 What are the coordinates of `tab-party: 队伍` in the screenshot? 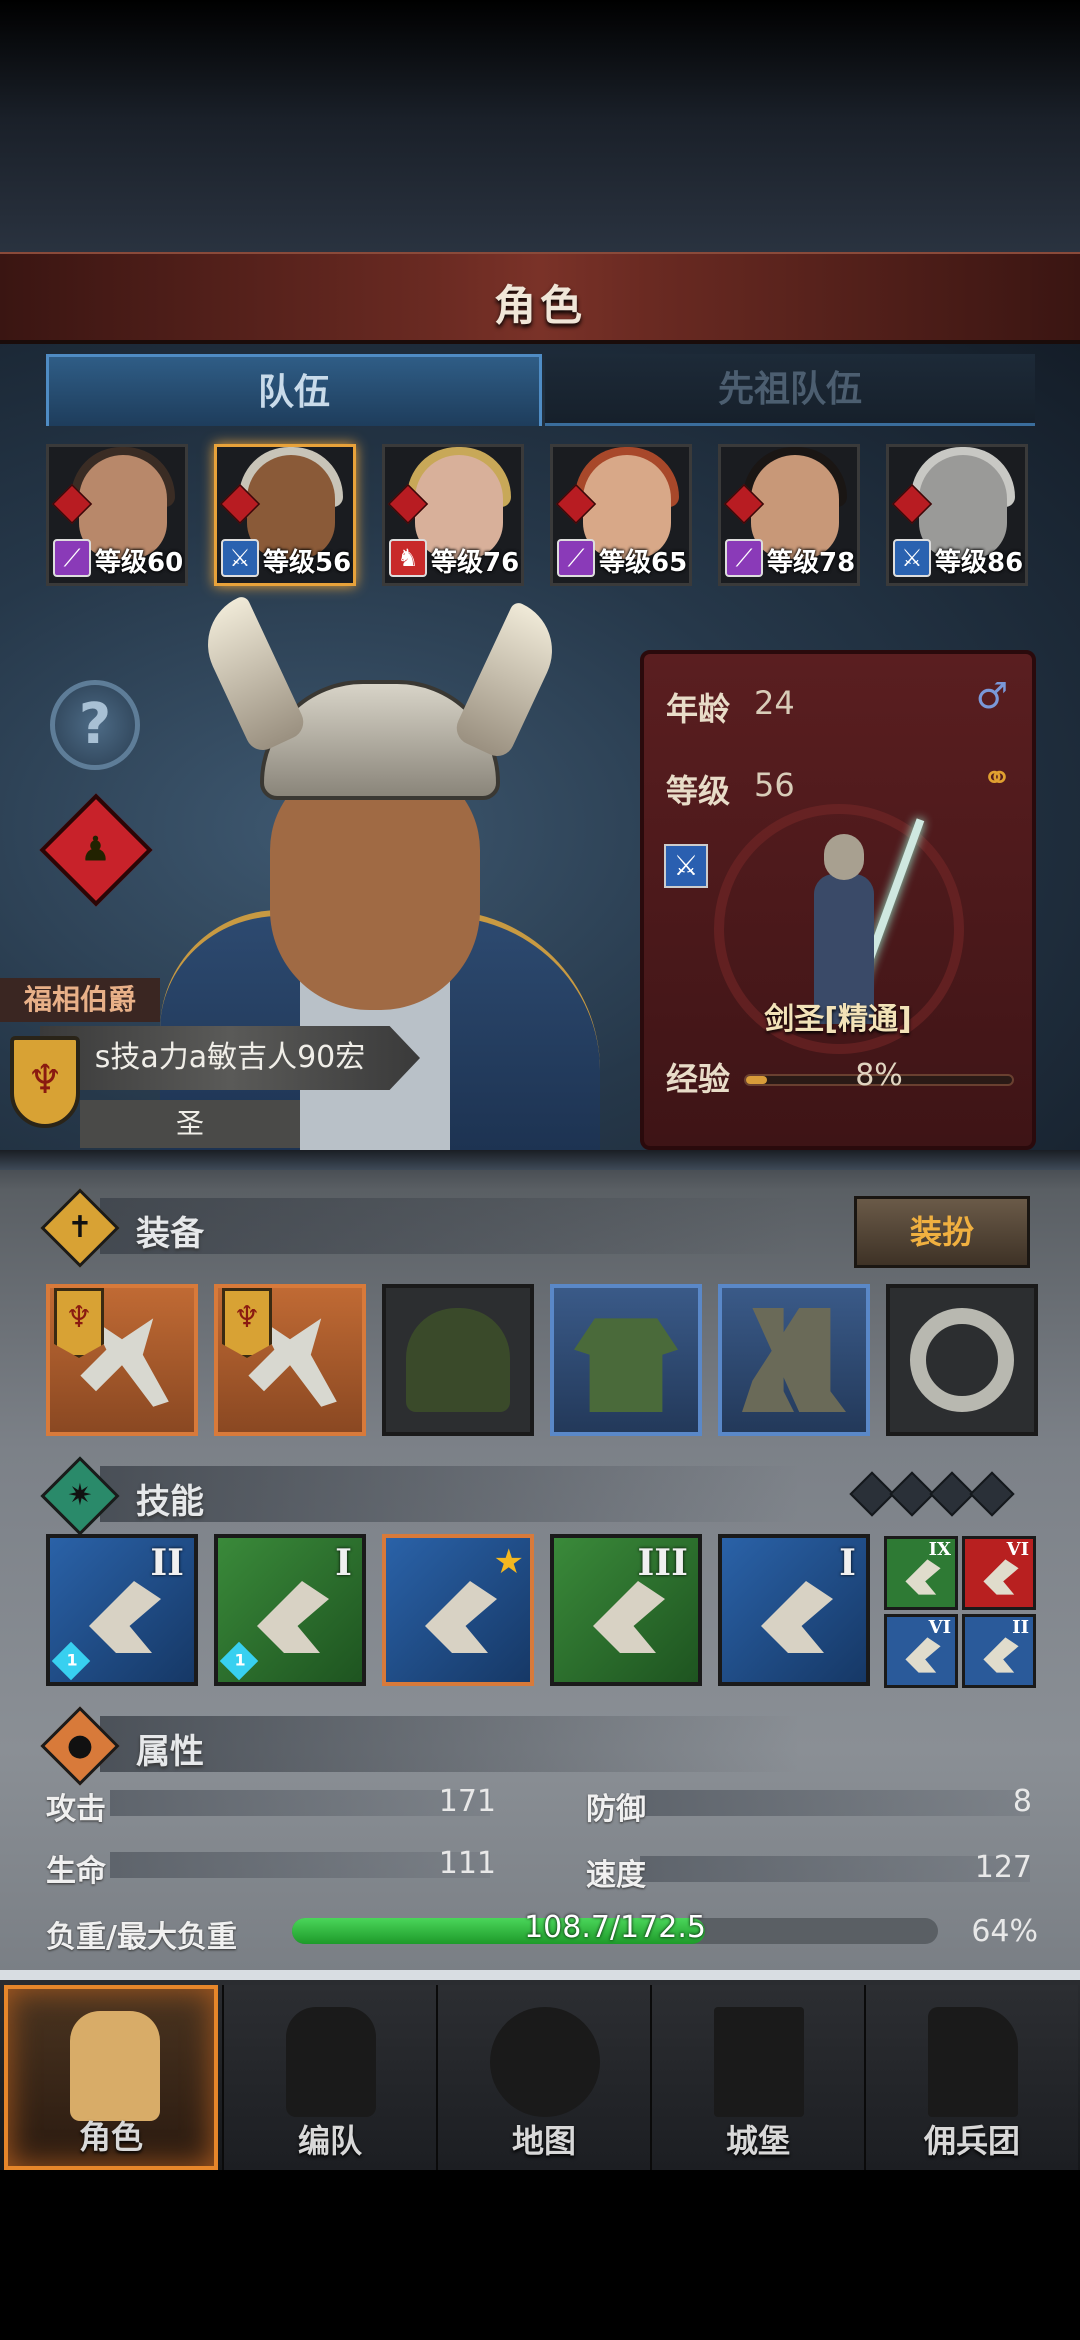 It's located at (294, 390).